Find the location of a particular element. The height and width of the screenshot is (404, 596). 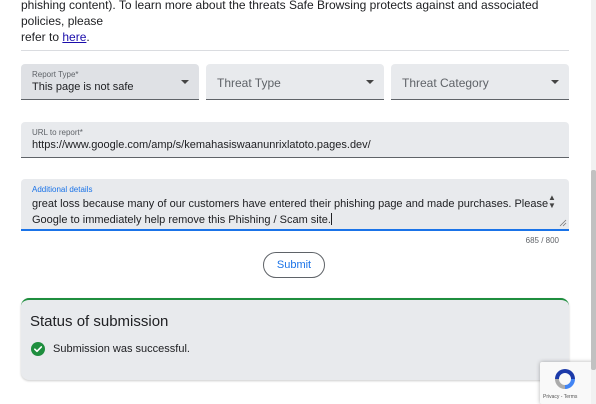

report-type-value: This page is not safe is located at coordinates (83, 87).